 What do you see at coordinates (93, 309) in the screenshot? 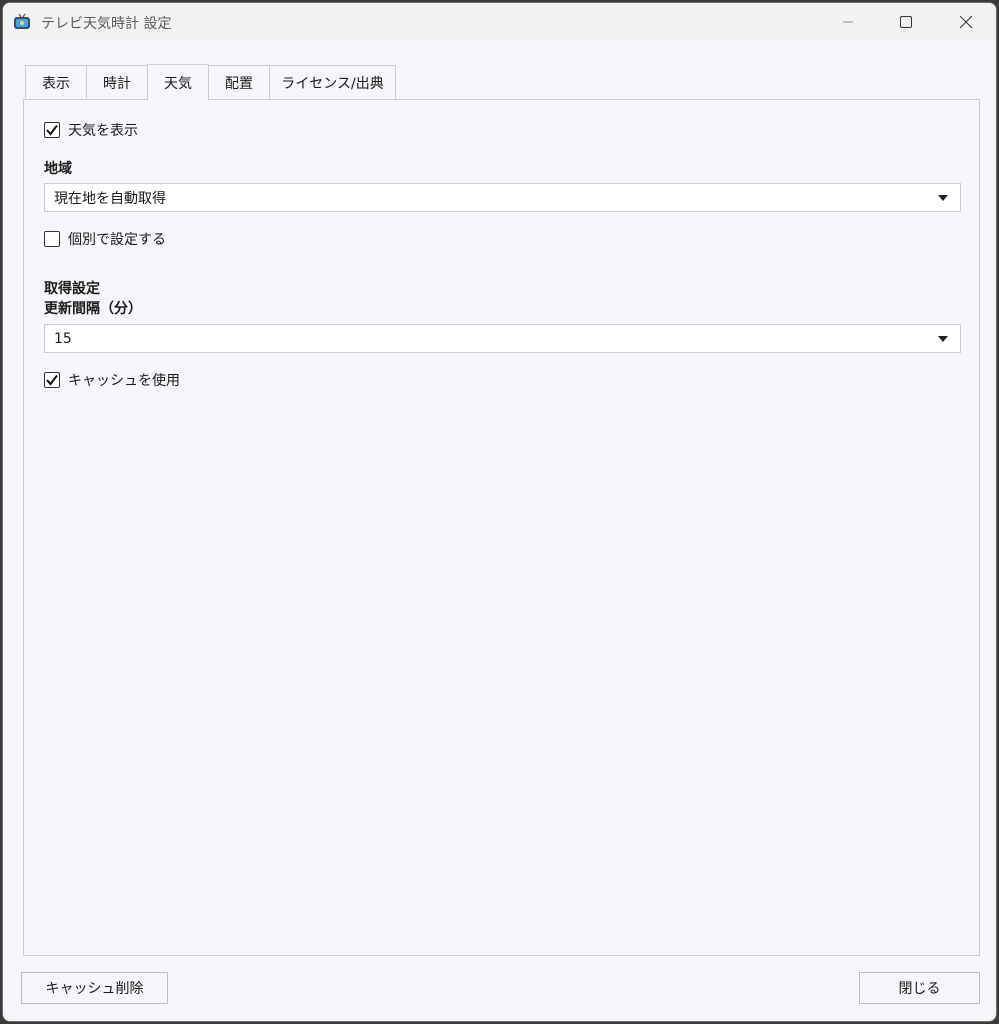
I see `update-interval-label: 更新間隔（分）` at bounding box center [93, 309].